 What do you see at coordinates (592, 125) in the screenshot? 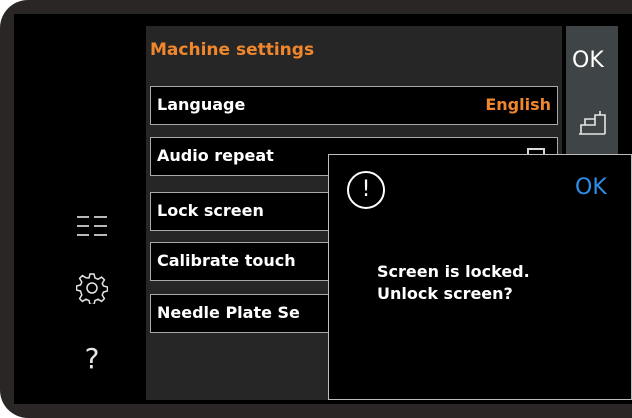
I see `sewing-machine-icon` at bounding box center [592, 125].